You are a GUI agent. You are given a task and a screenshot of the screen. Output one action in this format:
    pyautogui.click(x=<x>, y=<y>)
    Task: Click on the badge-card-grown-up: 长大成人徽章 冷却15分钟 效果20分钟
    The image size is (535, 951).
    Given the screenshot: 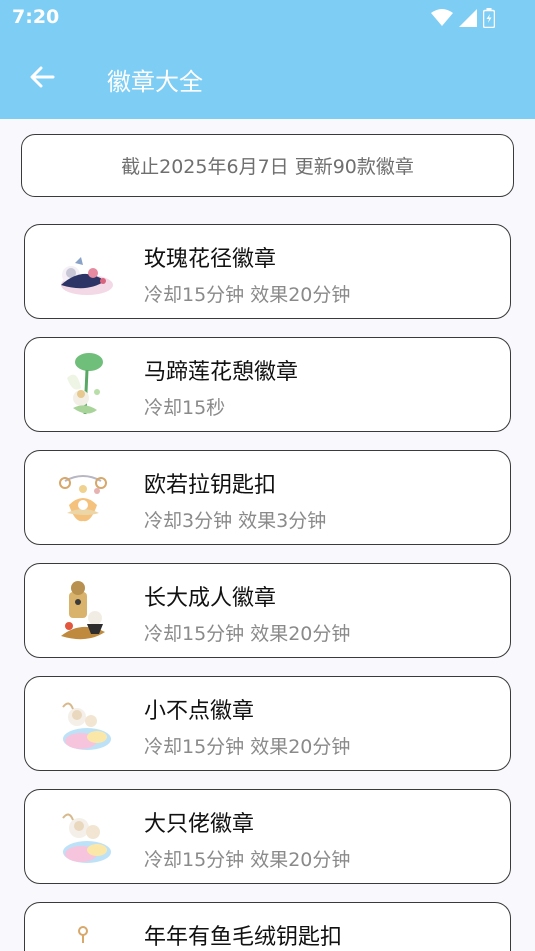 What is the action you would take?
    pyautogui.click(x=267, y=610)
    